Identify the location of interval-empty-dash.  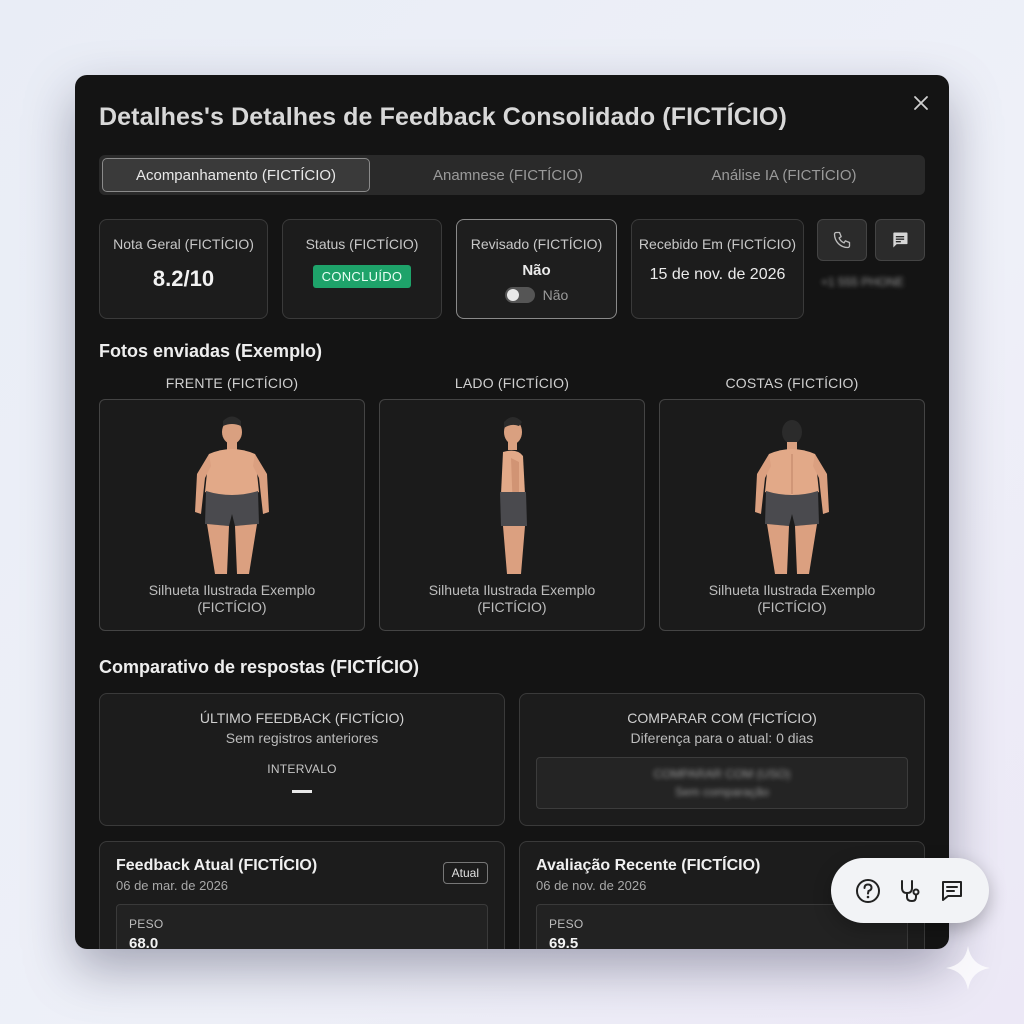
(302, 791).